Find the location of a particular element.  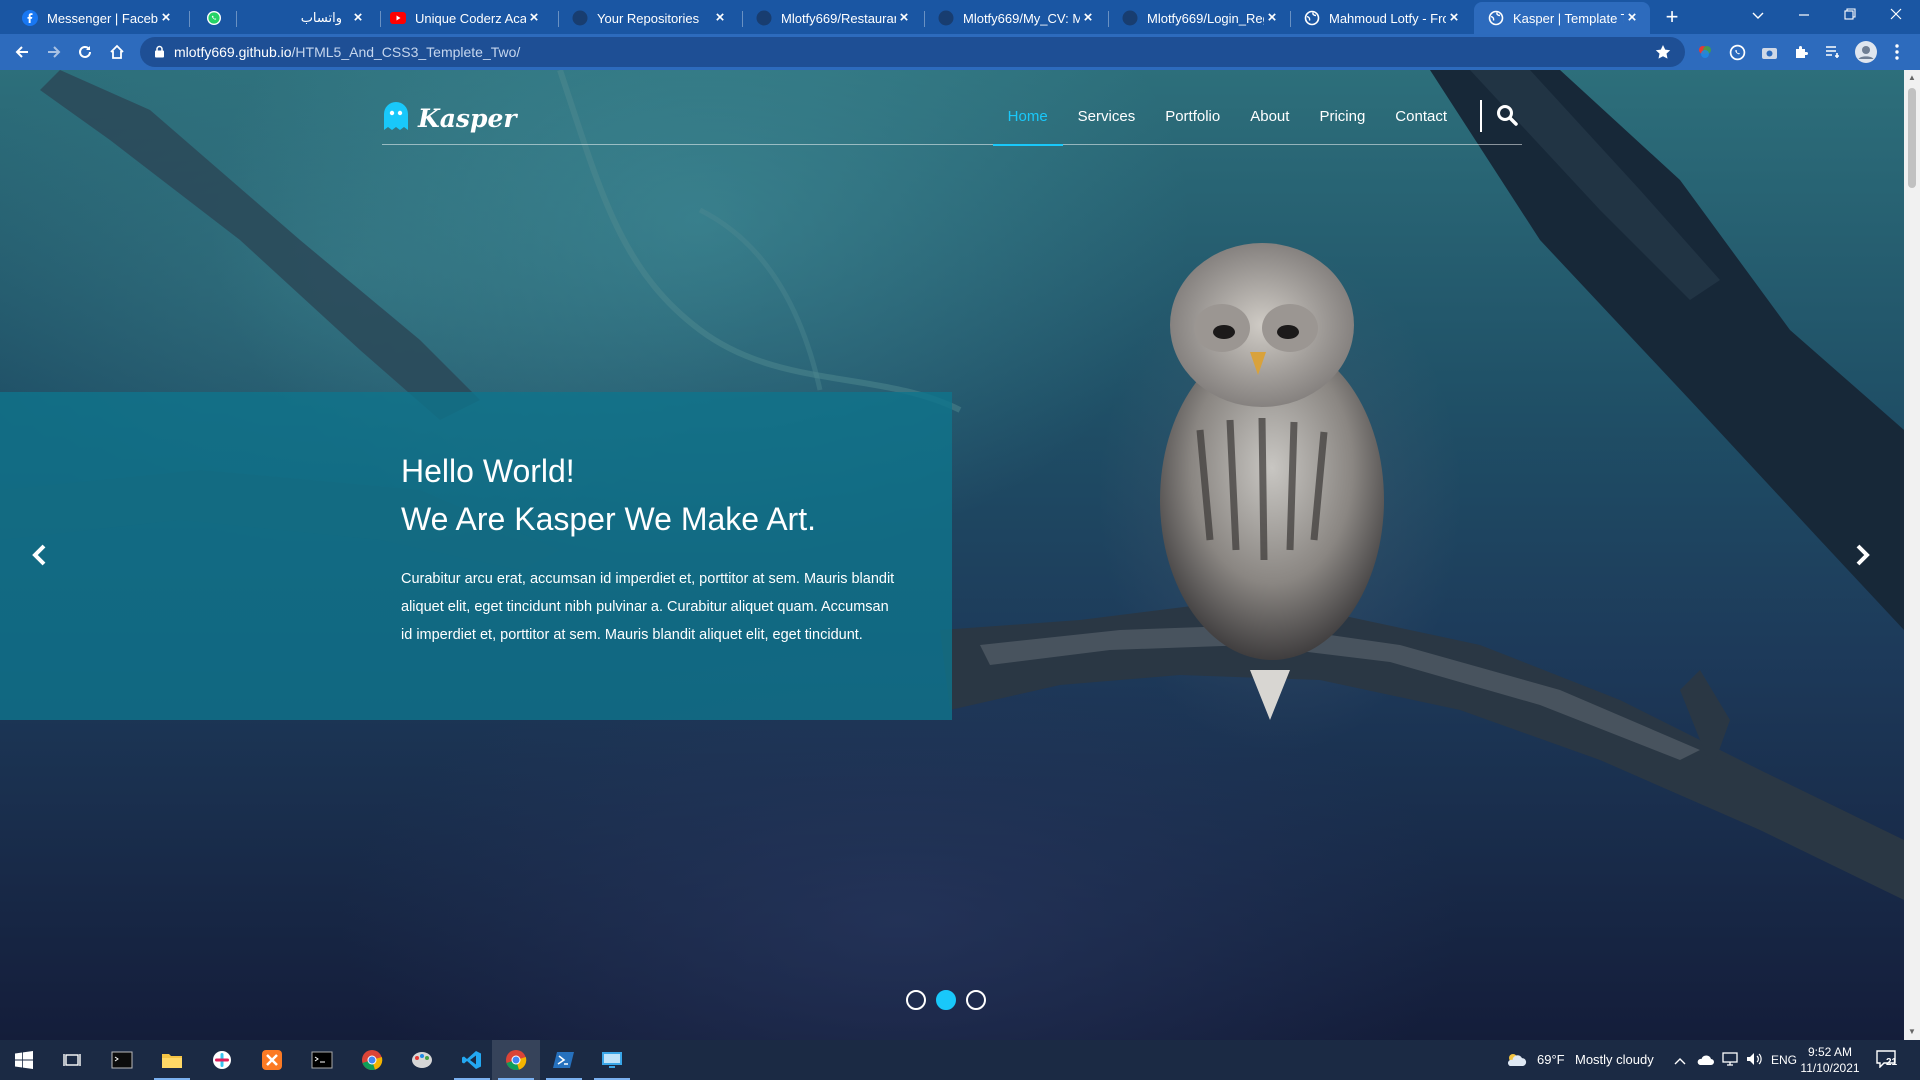

tab-kasper: Kasper | Template Two × is located at coordinates (1562, 18).